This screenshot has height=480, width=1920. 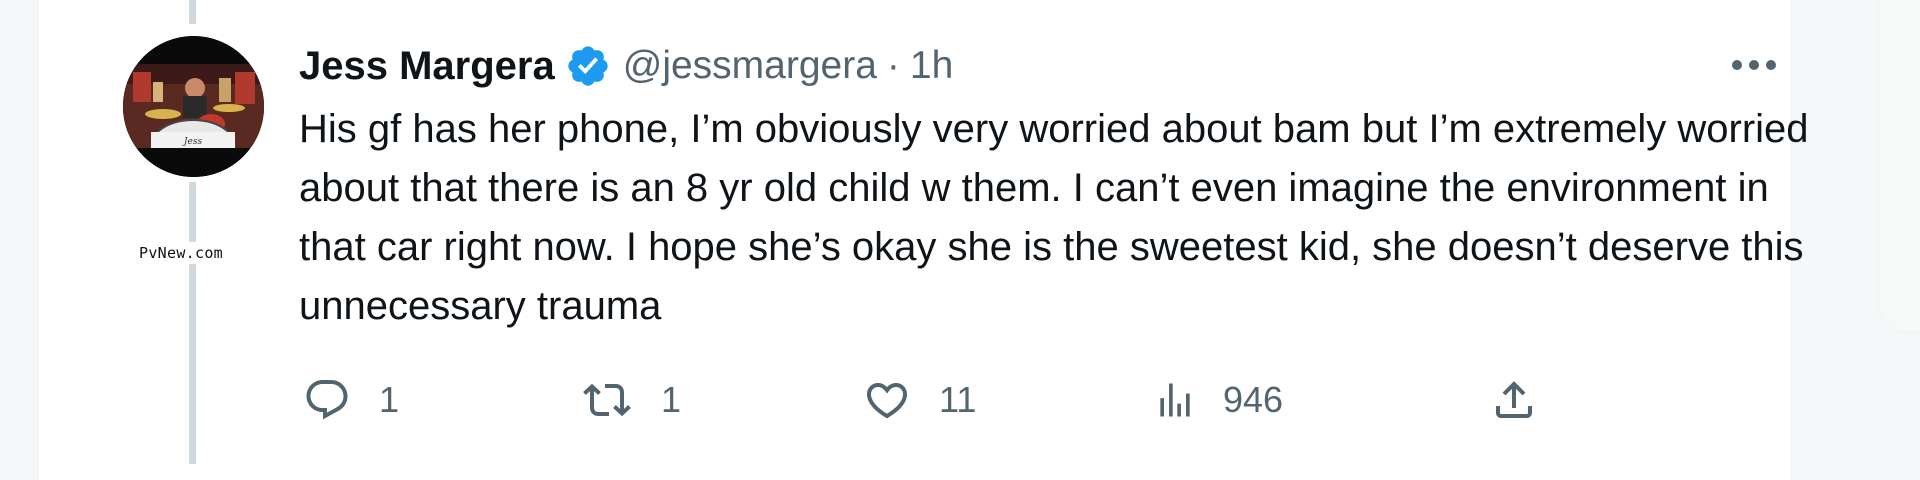 I want to click on share-icon, so click(x=1514, y=400).